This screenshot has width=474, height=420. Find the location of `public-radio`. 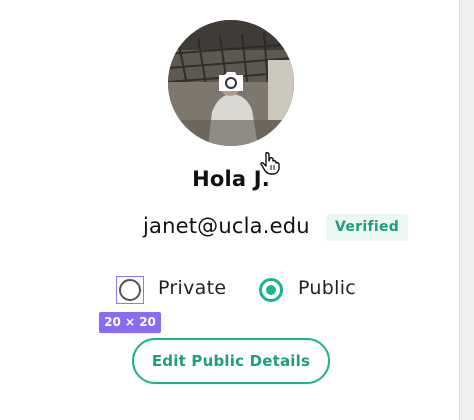

public-radio is located at coordinates (271, 290).